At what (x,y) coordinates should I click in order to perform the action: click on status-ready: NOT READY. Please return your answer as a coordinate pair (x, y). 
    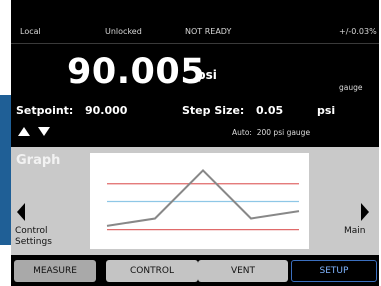
    Looking at the image, I should click on (208, 31).